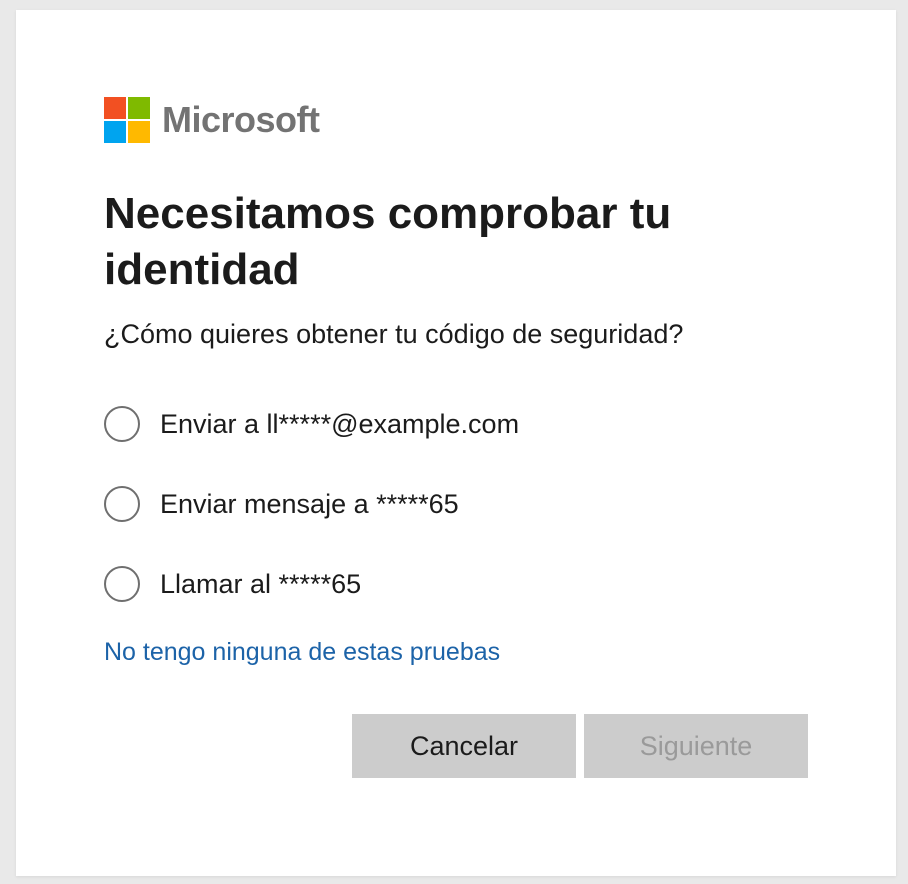 The image size is (908, 884). What do you see at coordinates (696, 746) in the screenshot?
I see `next-button: Siguiente` at bounding box center [696, 746].